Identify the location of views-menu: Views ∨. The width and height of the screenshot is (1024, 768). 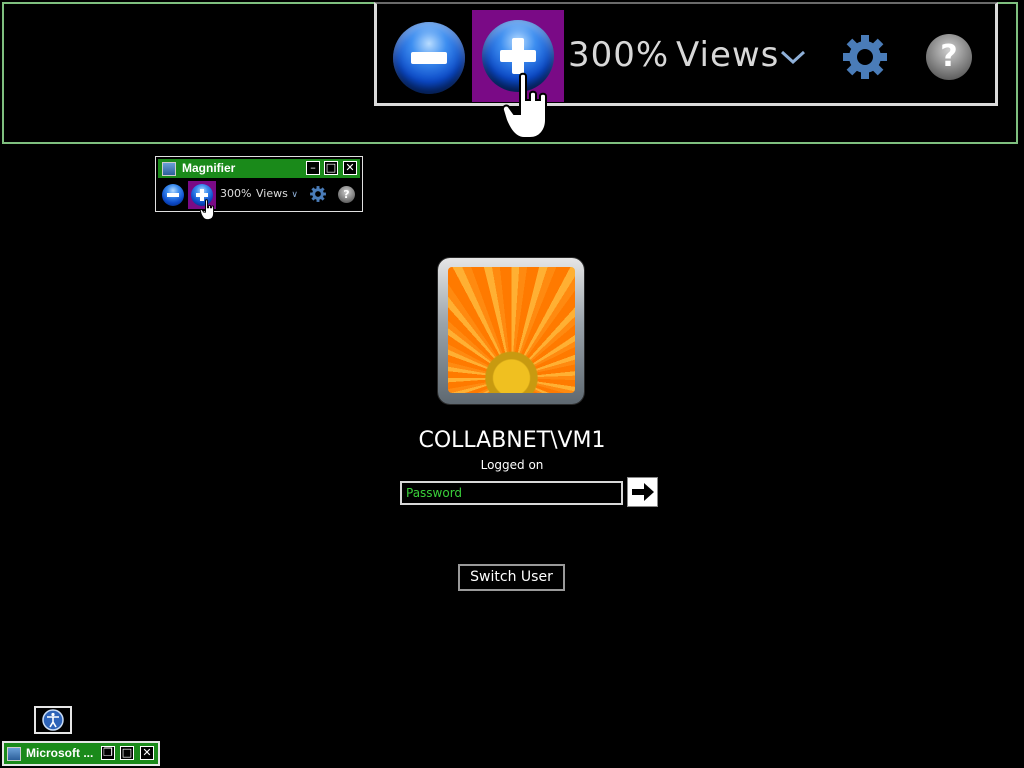
(277, 193).